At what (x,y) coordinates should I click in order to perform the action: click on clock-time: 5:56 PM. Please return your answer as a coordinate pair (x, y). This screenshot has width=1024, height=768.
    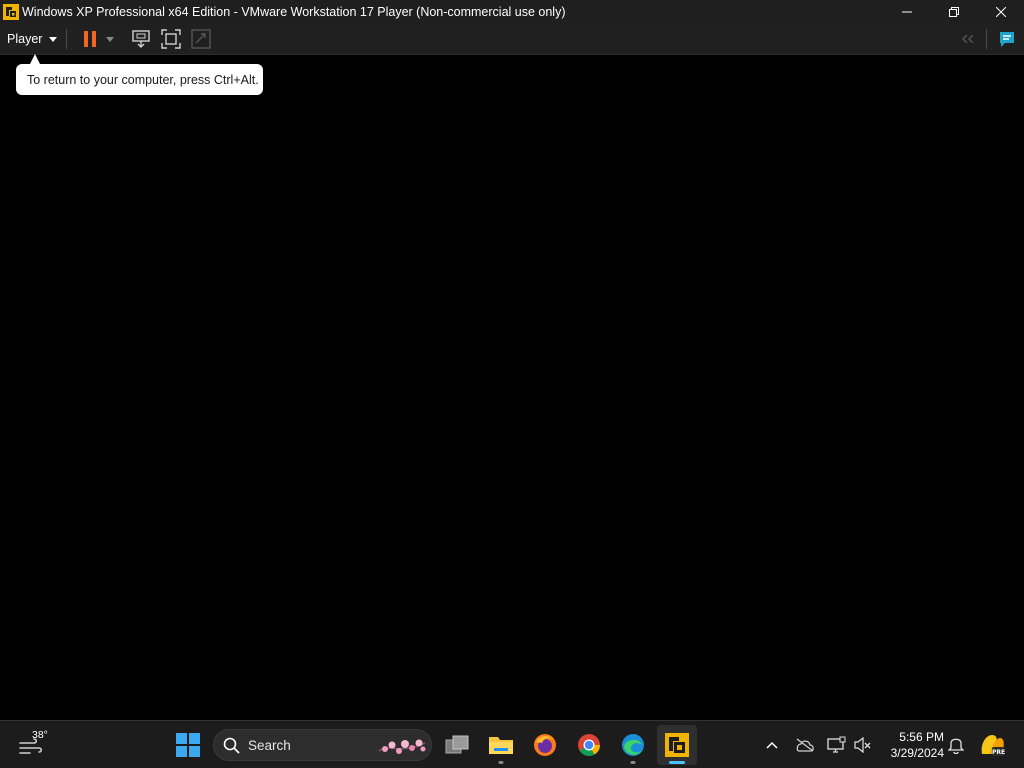
    Looking at the image, I should click on (921, 737).